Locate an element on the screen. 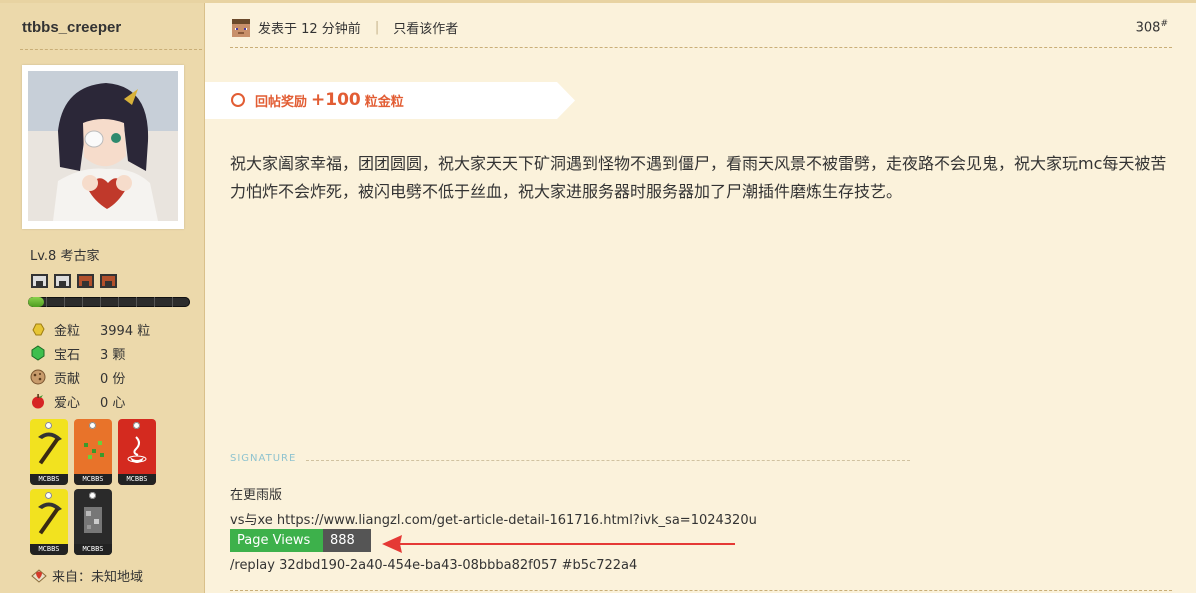 This screenshot has width=1196, height=593. stat-gold: 金粒 3994 粒 is located at coordinates (90, 329).